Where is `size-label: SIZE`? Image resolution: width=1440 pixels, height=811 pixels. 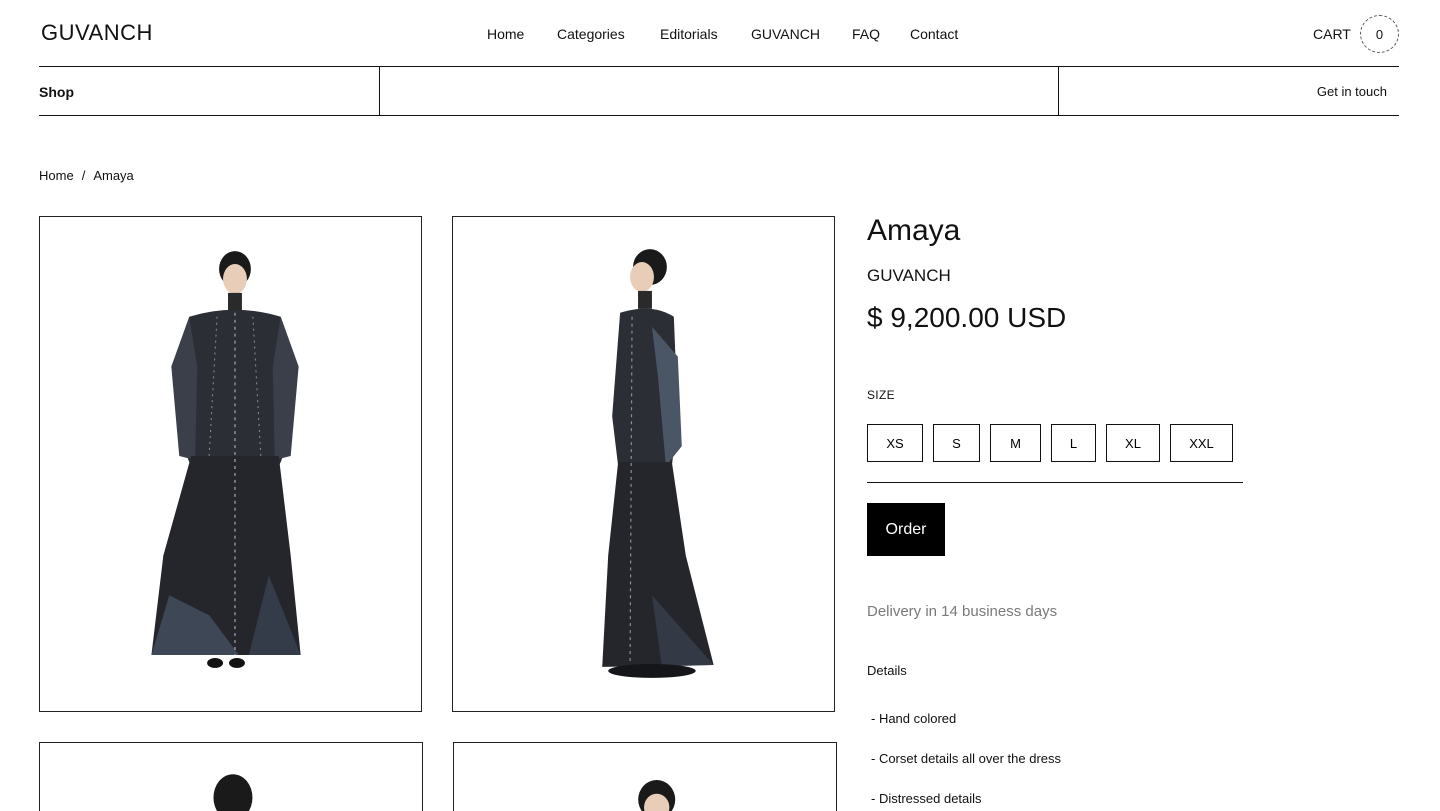 size-label: SIZE is located at coordinates (881, 395).